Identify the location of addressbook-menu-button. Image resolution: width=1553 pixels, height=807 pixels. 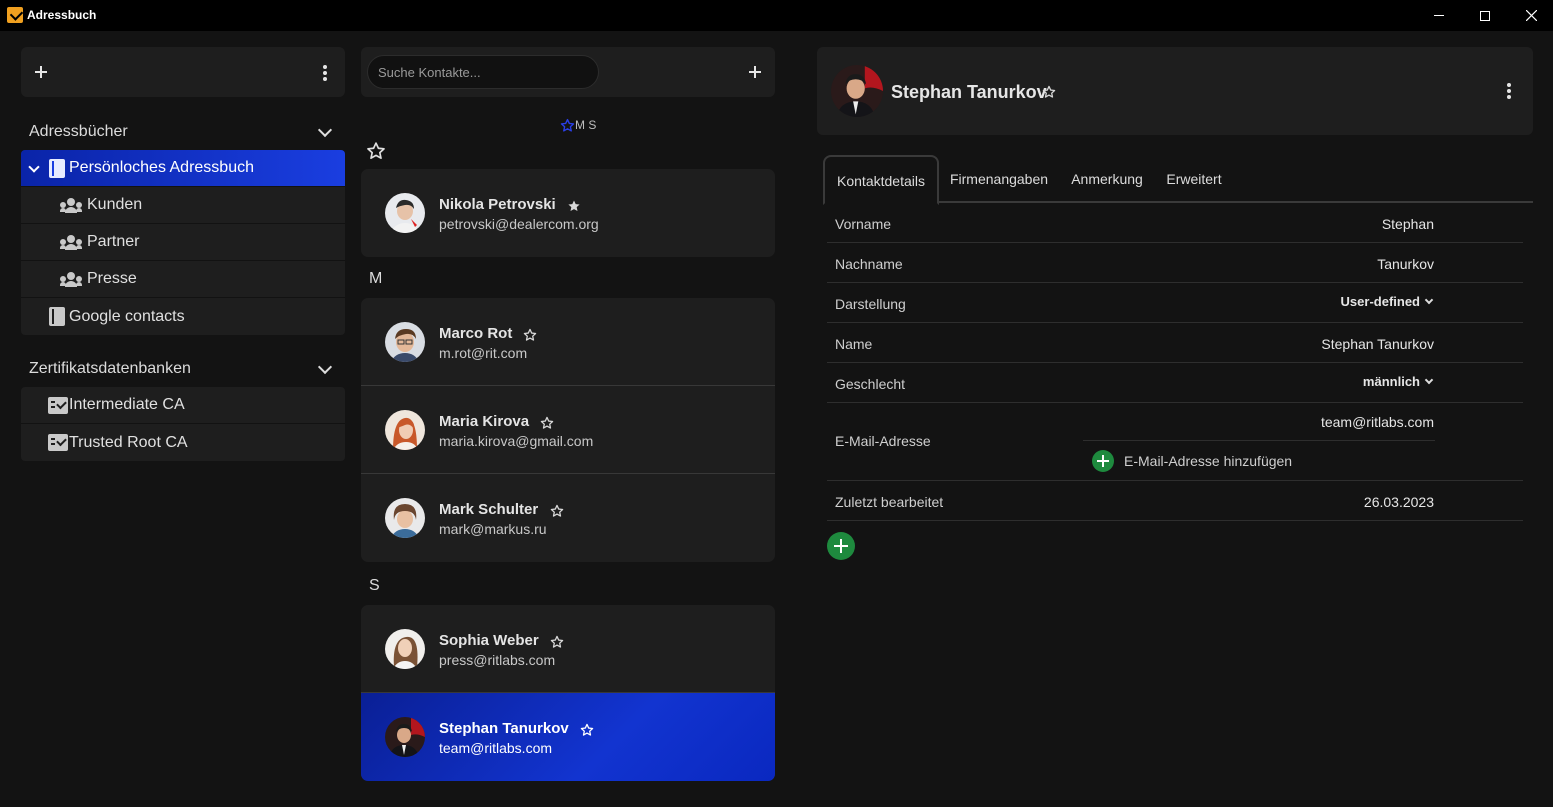
(325, 73).